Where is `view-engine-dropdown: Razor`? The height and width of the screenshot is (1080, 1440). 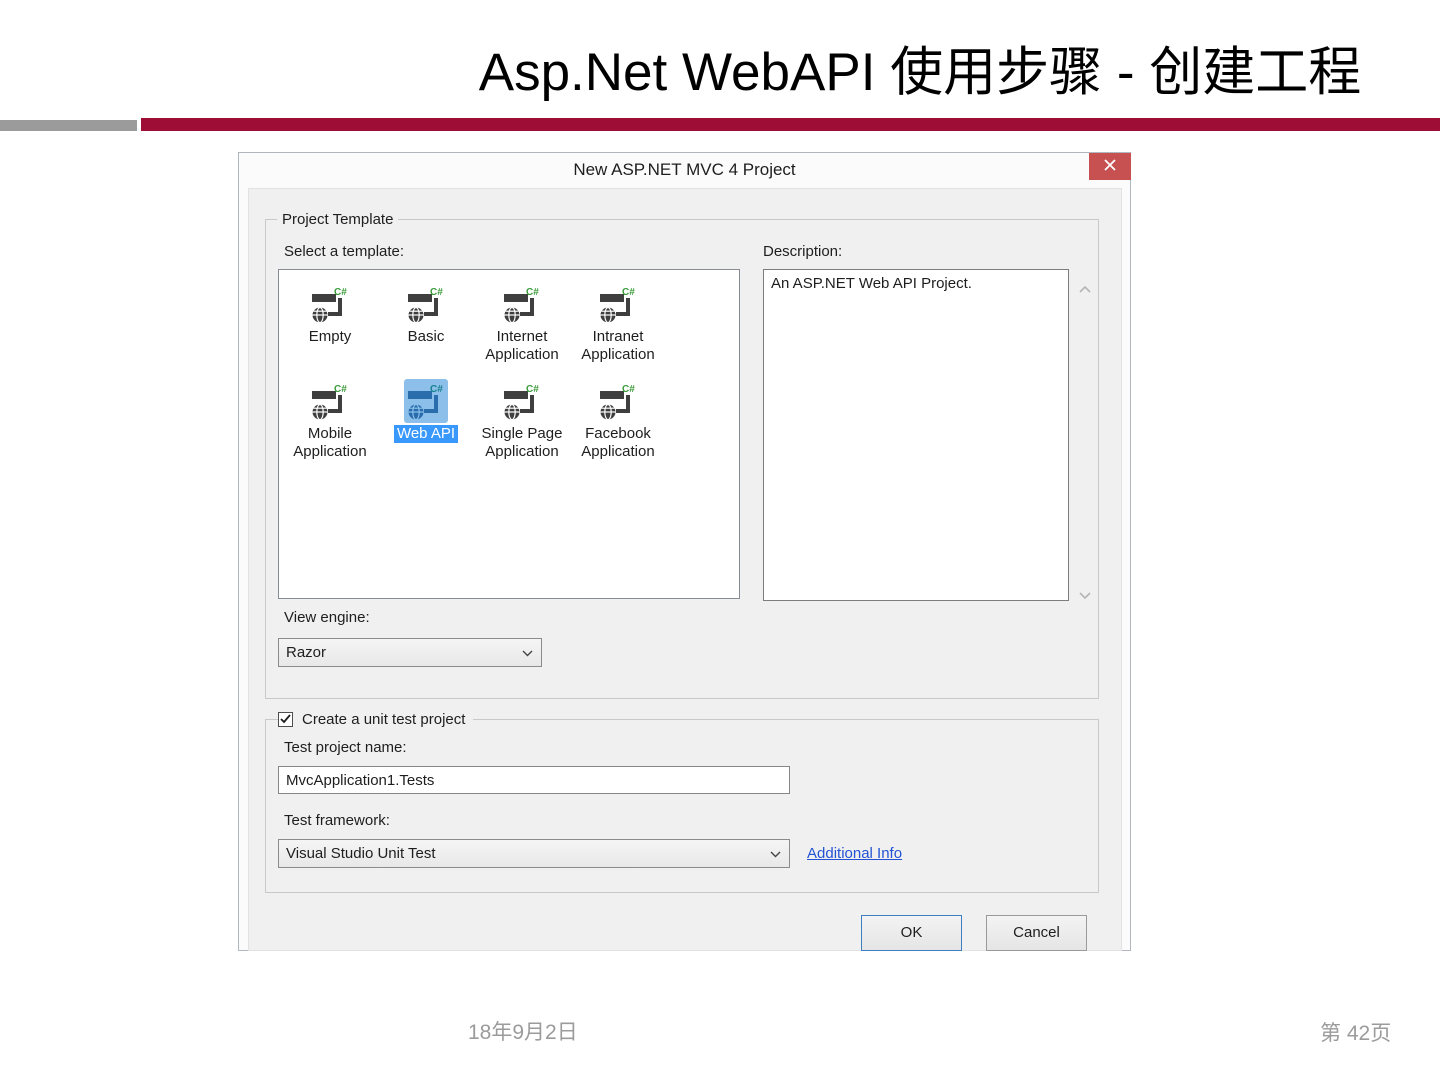
view-engine-dropdown: Razor is located at coordinates (410, 652).